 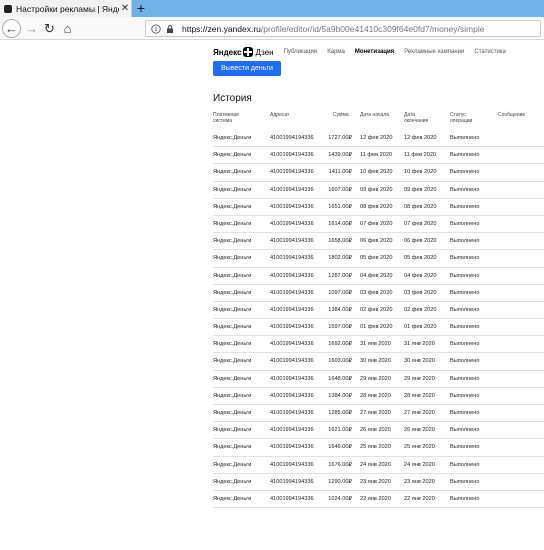 I want to click on cell-end-date: 30 янв 2020, so click(x=419, y=361).